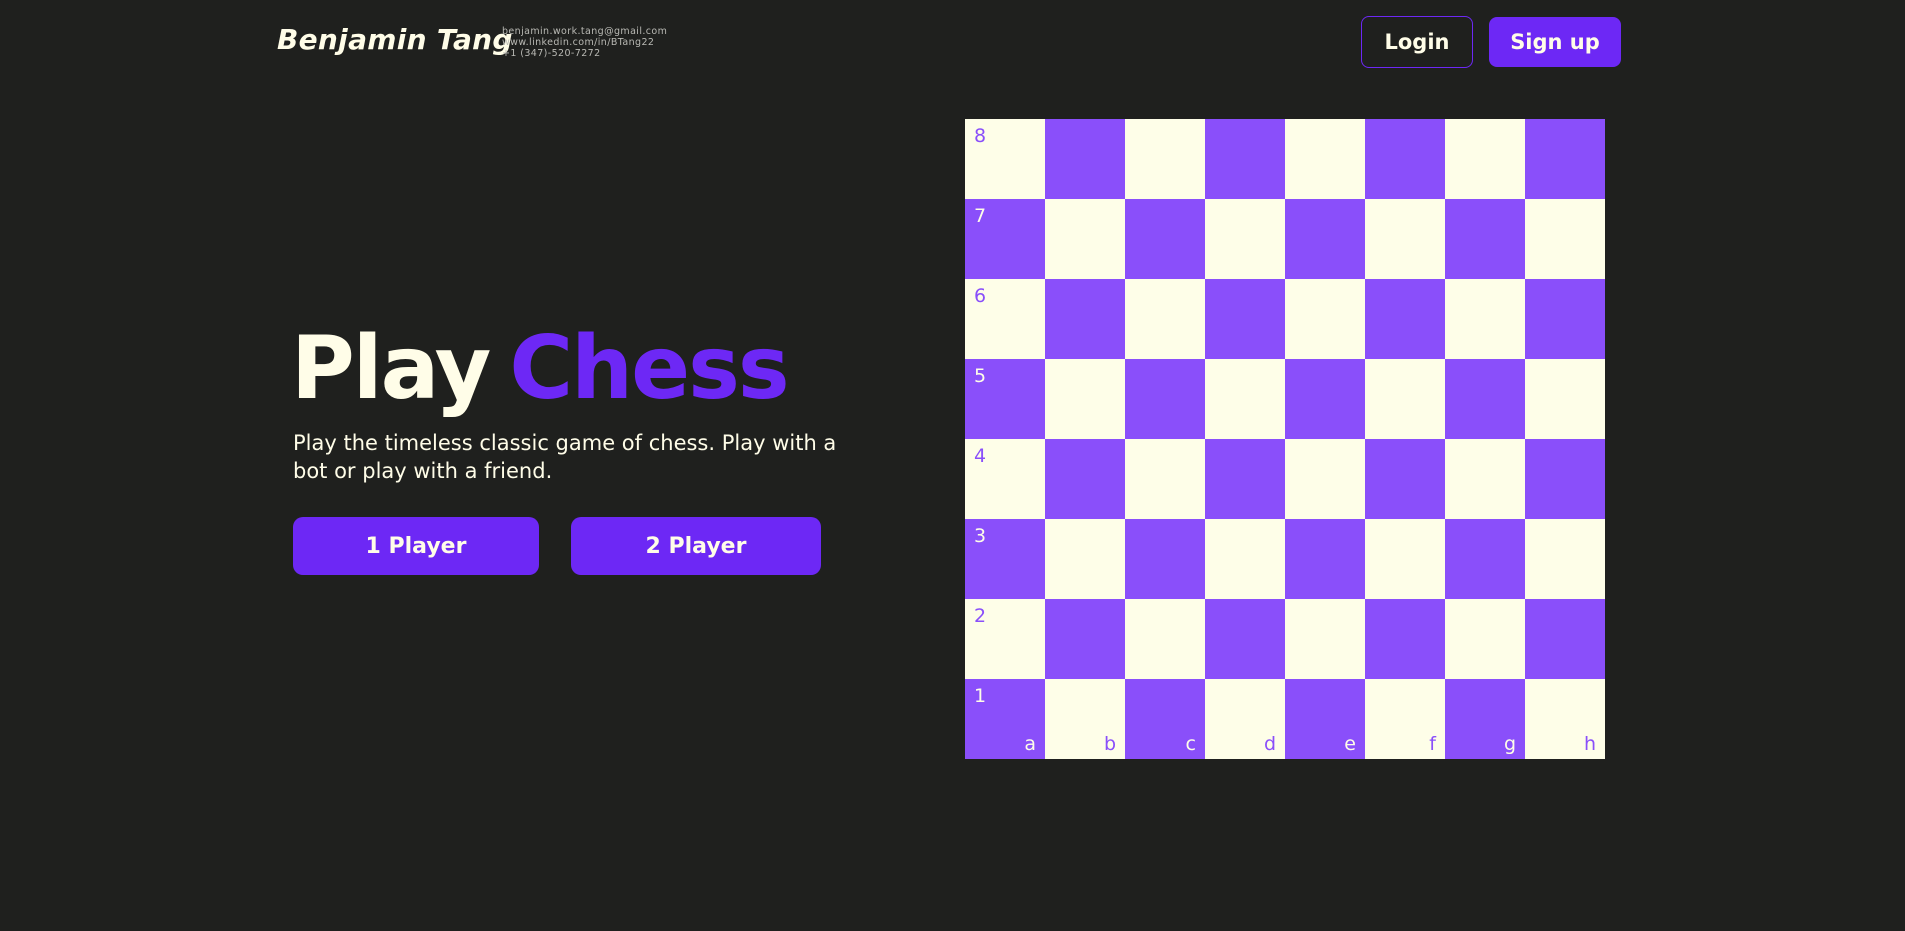 The width and height of the screenshot is (1905, 931). Describe the element at coordinates (1030, 744) in the screenshot. I see `file-label: a` at that location.